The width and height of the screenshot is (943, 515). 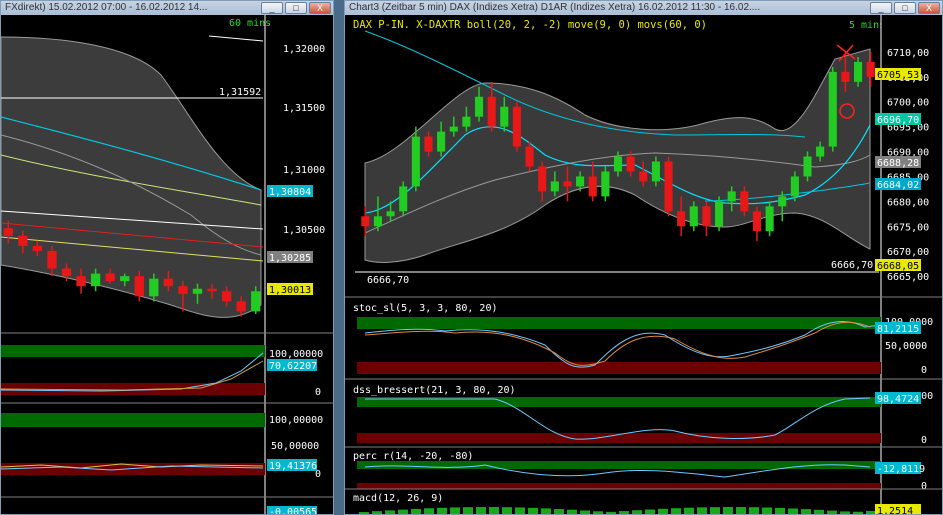 What do you see at coordinates (898, 266) in the screenshot?
I see `right-lower-tag: 6668,05` at bounding box center [898, 266].